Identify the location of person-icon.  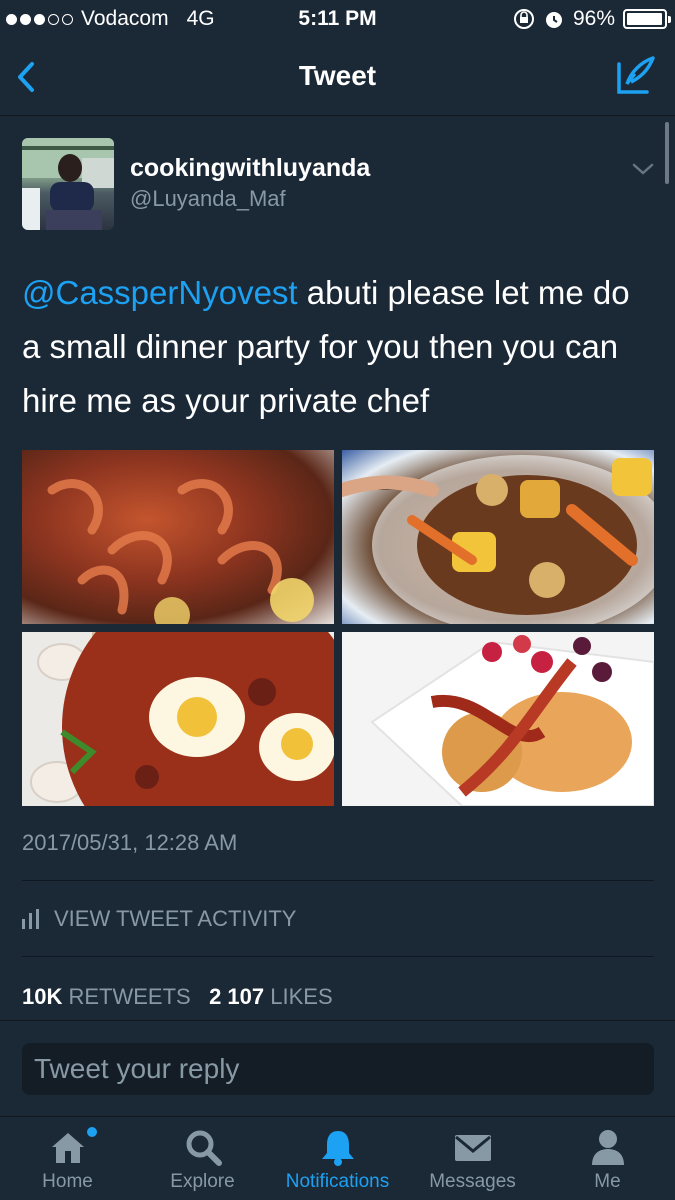
(607, 1147).